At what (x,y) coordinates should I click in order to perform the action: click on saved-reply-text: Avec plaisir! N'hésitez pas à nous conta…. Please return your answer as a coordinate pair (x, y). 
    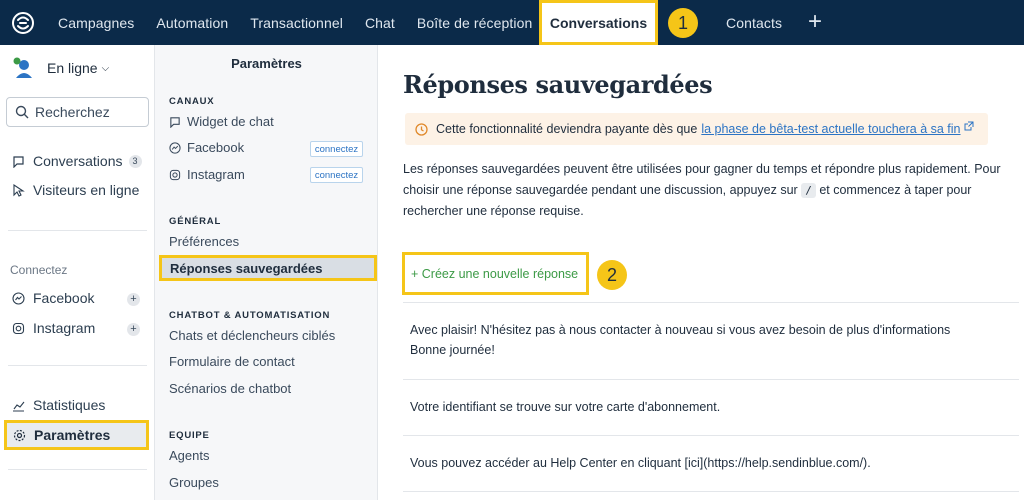
    Looking at the image, I should click on (680, 330).